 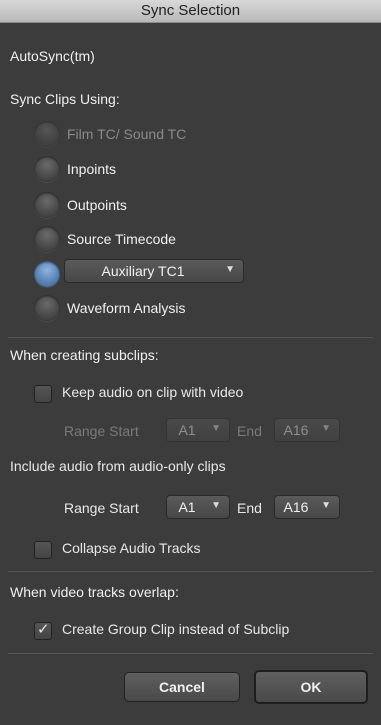 I want to click on radio-label-film-tc: Film TC/ Sound TC, so click(x=127, y=134).